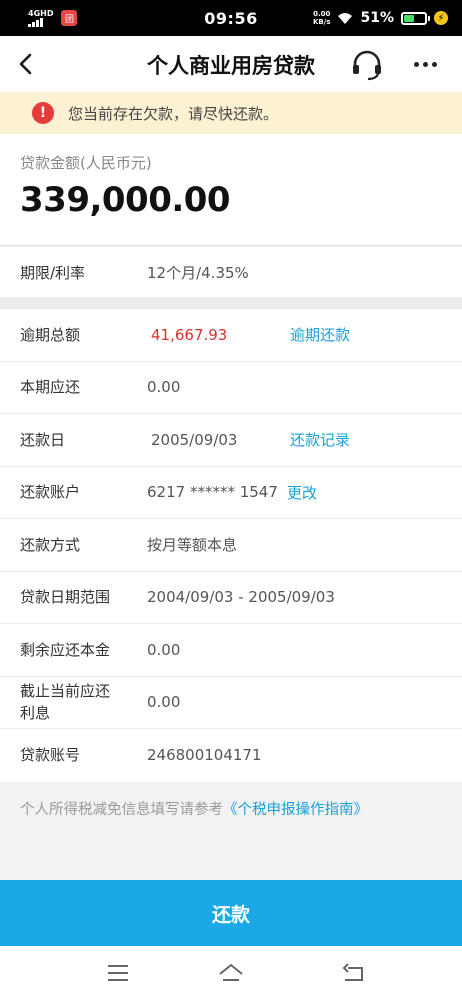  What do you see at coordinates (320, 439) in the screenshot?
I see `repay-records-link: 还款记录` at bounding box center [320, 439].